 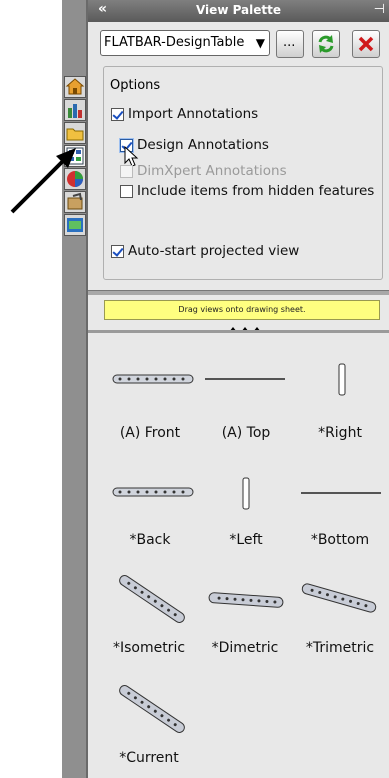 What do you see at coordinates (150, 540) in the screenshot?
I see `view-label-back: *Back` at bounding box center [150, 540].